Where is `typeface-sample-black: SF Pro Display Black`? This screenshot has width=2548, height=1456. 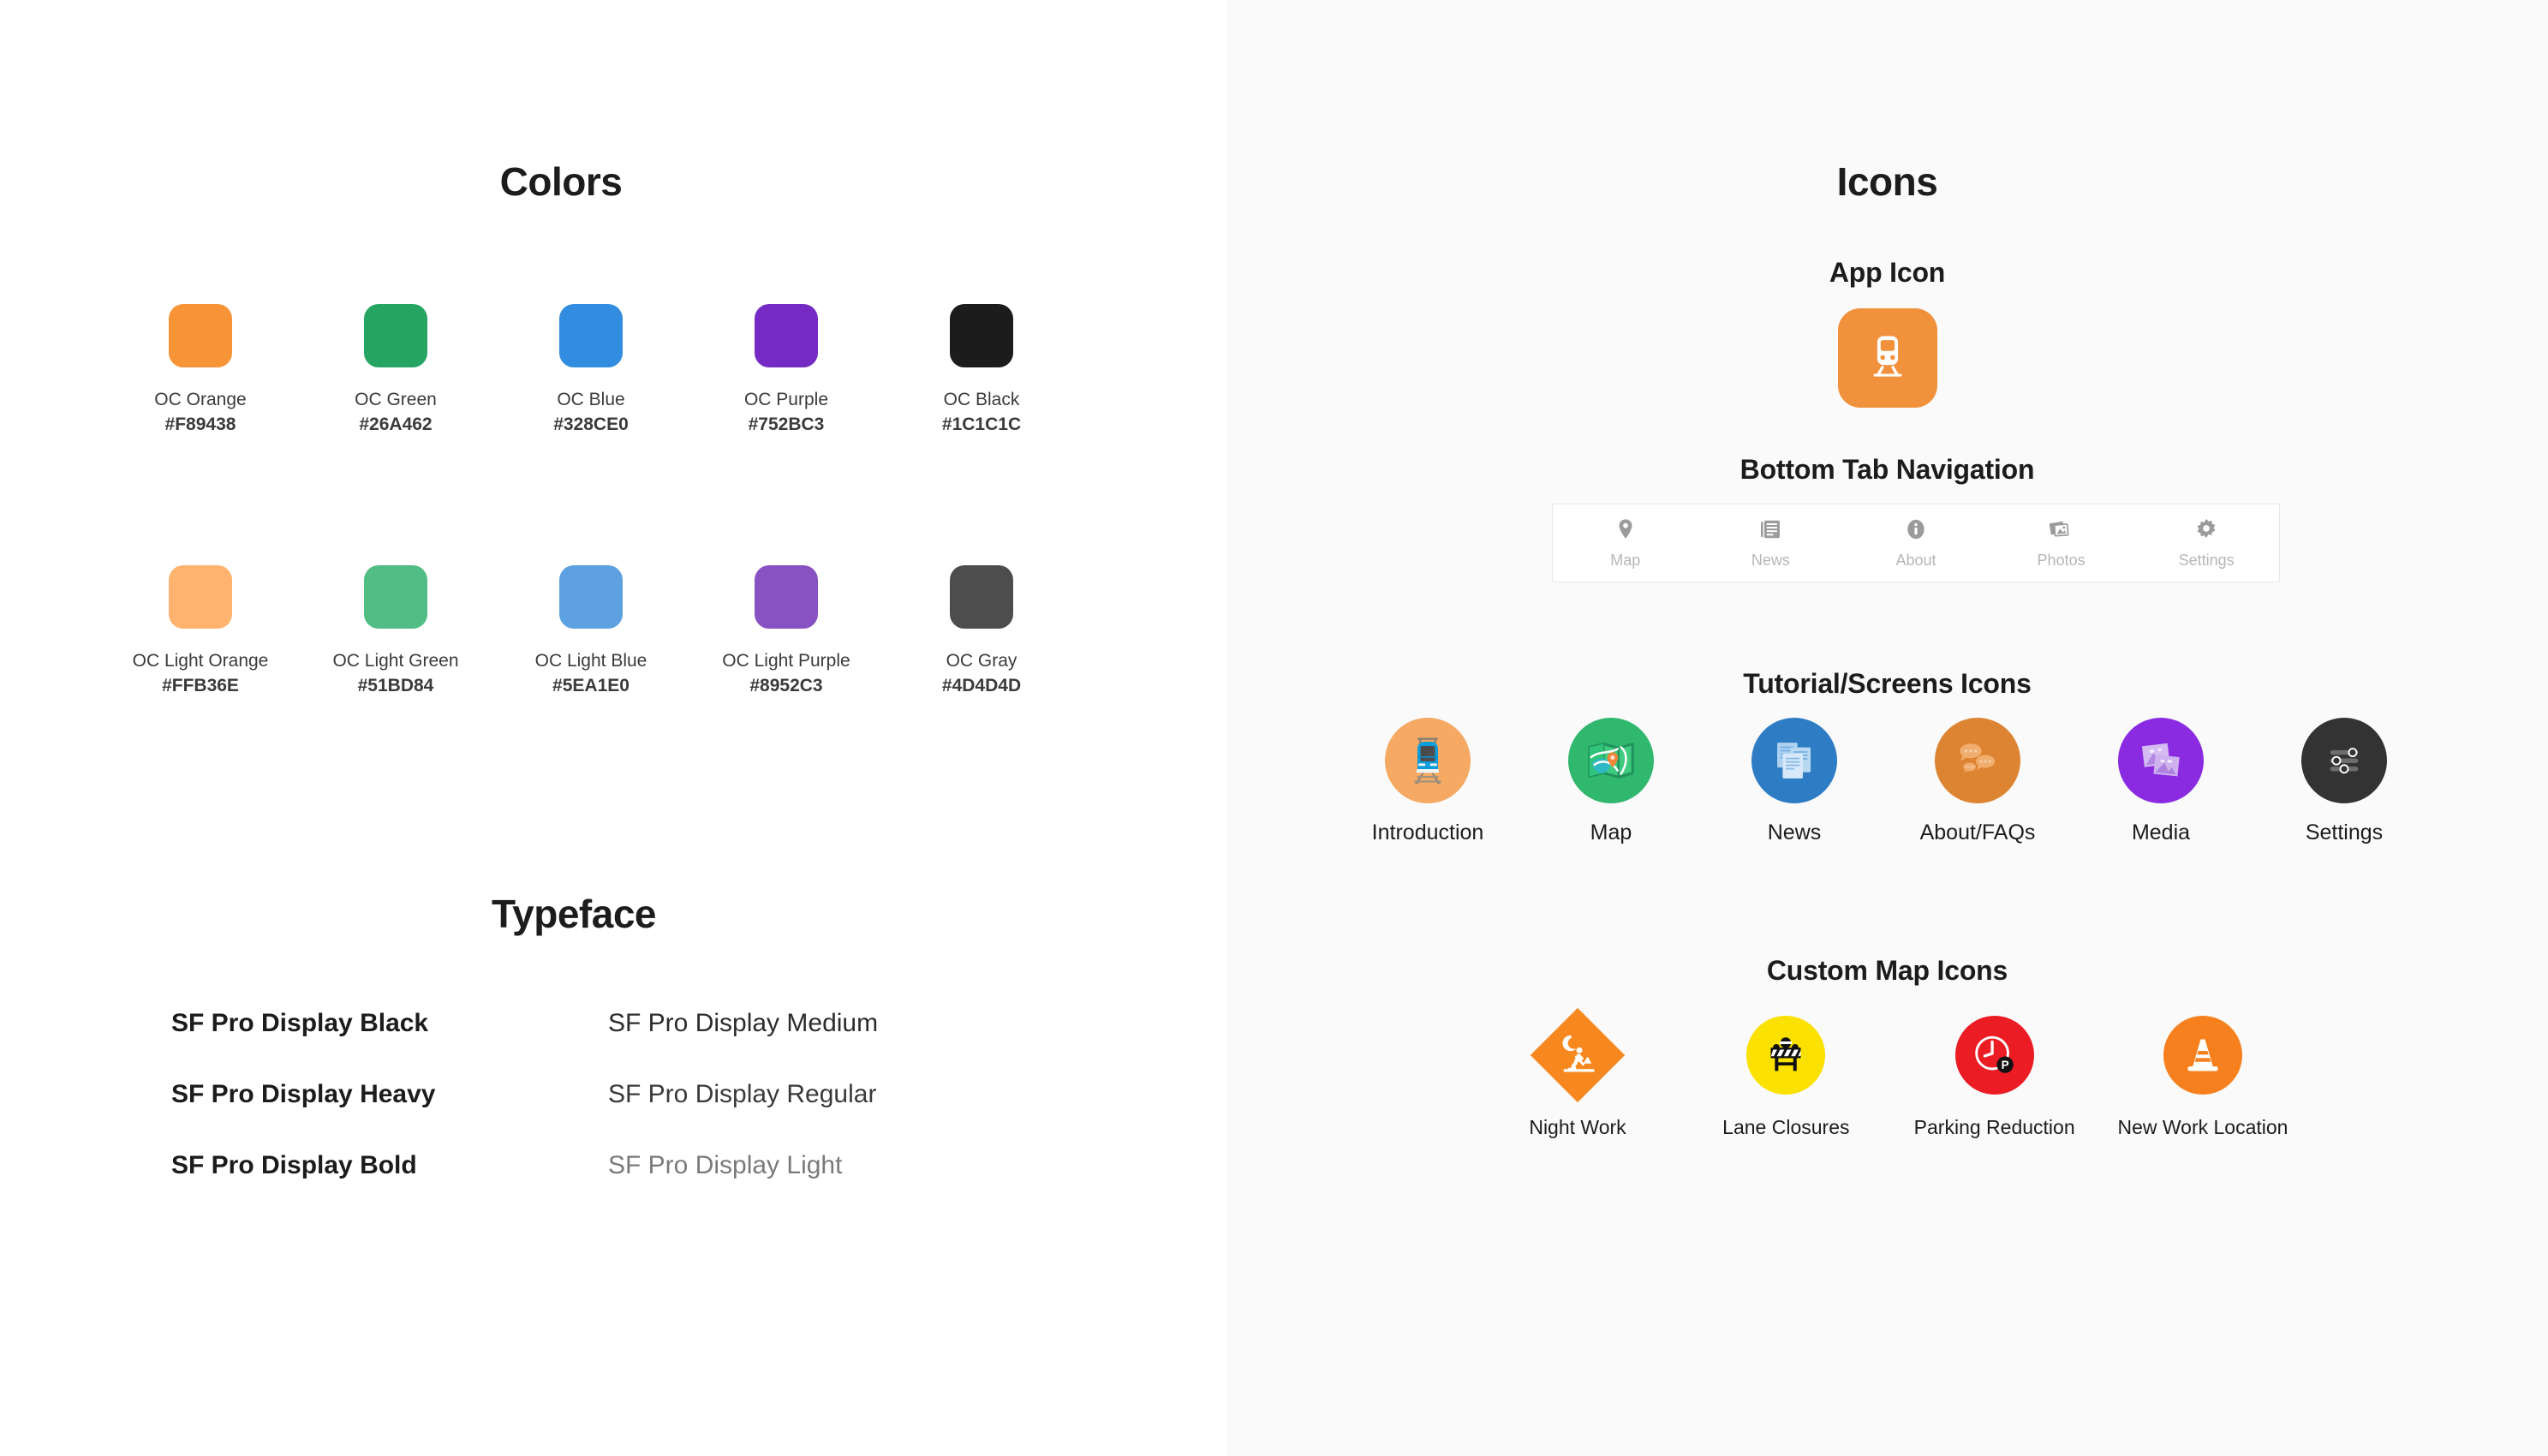
typeface-sample-black: SF Pro Display Black is located at coordinates (300, 1023).